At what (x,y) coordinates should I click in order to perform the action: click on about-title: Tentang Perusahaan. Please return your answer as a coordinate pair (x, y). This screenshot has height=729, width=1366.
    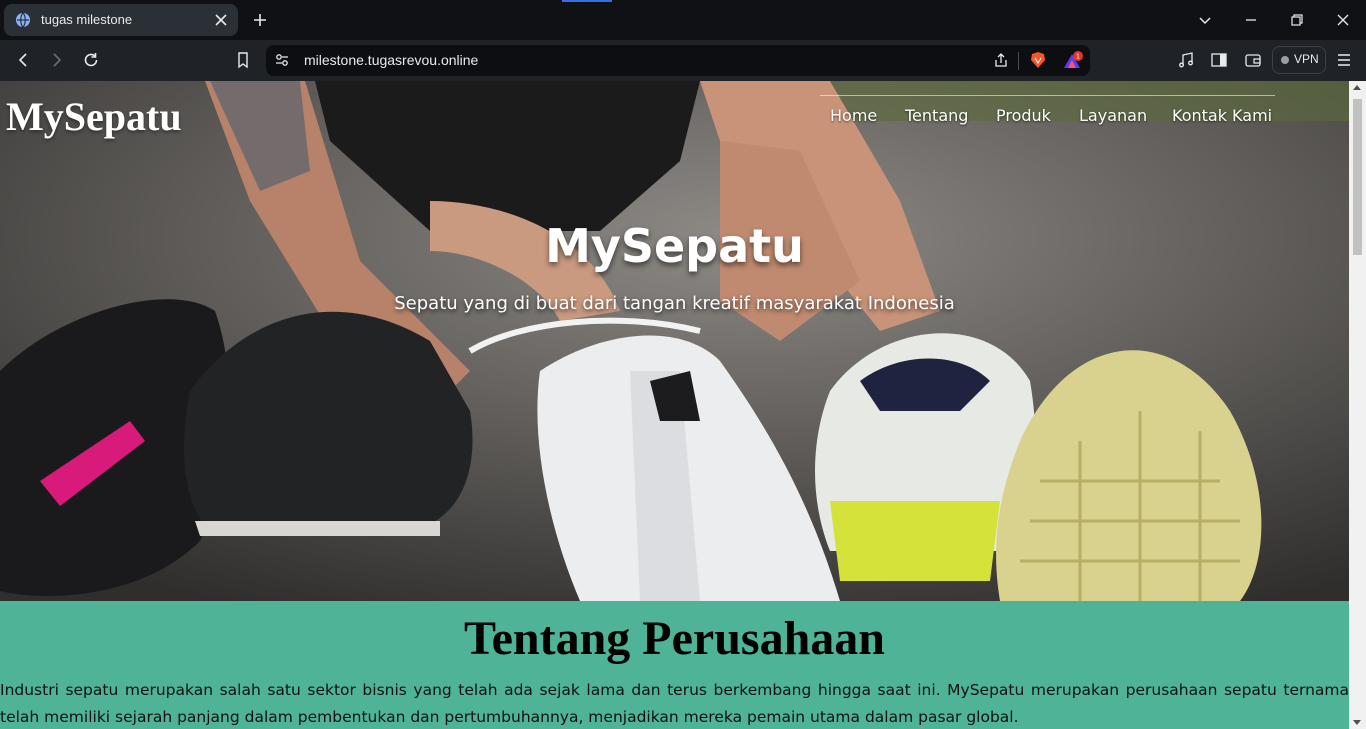
    Looking at the image, I should click on (674, 638).